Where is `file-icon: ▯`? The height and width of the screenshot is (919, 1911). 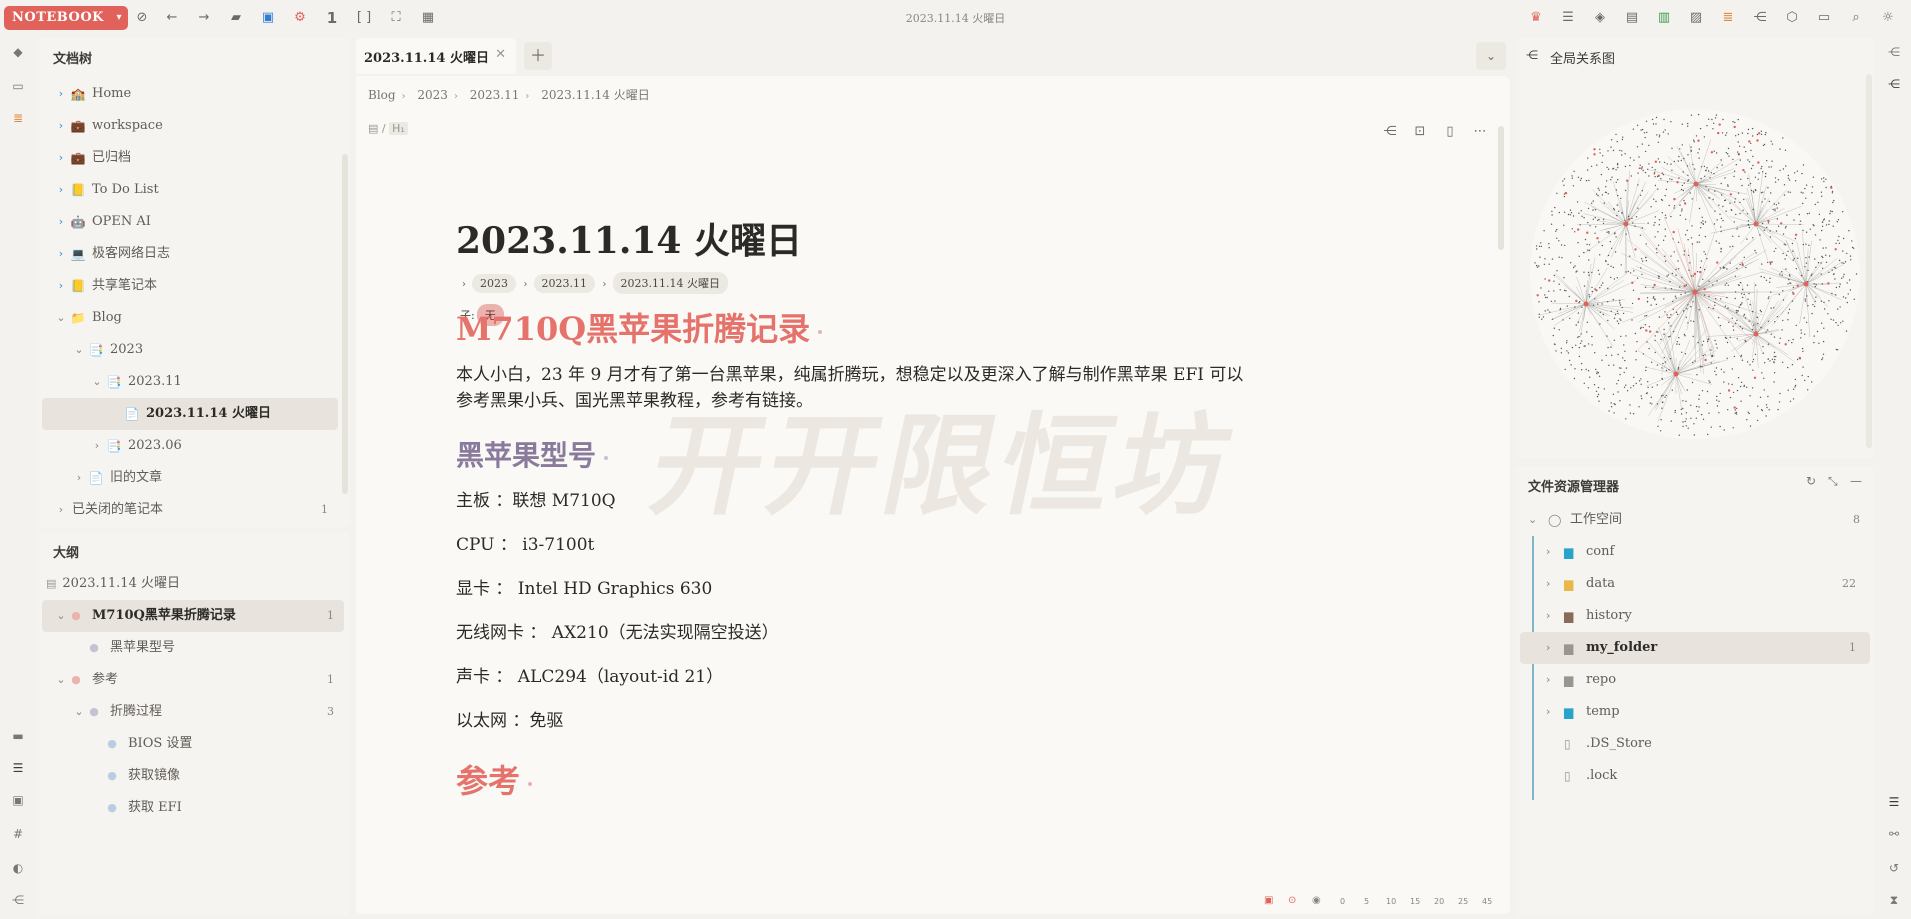
file-icon: ▯ is located at coordinates (1450, 132).